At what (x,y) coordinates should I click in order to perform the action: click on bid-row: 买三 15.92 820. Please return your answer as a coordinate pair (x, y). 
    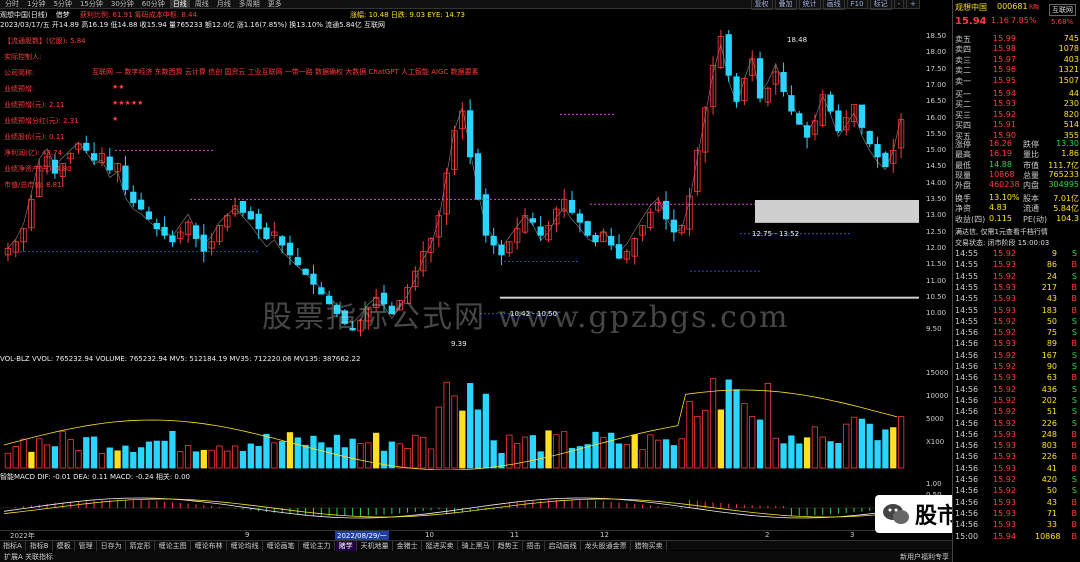
    Looking at the image, I should click on (1016, 115).